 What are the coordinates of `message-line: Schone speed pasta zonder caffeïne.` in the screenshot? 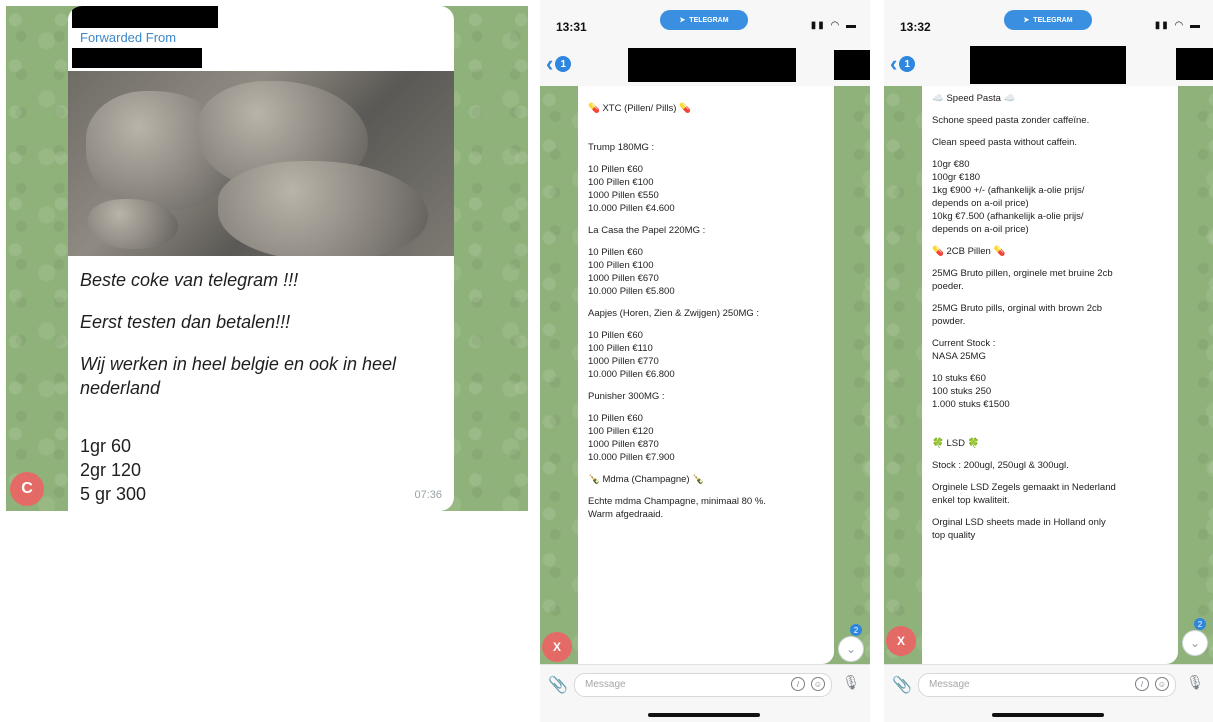 It's located at (1011, 120).